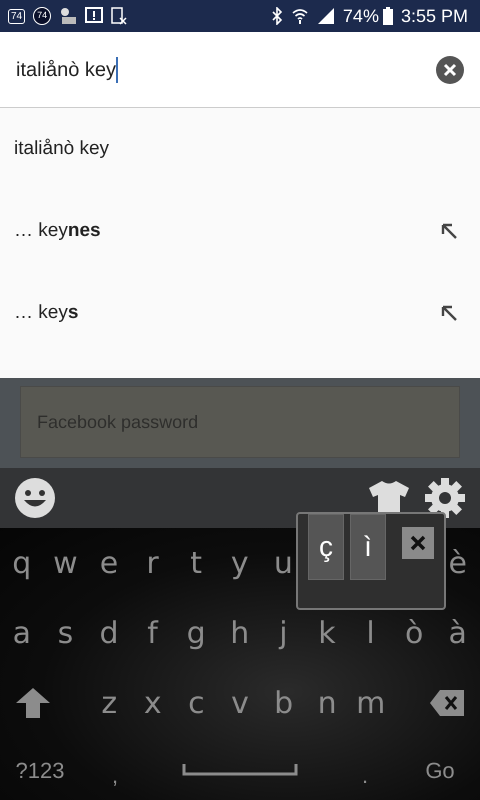 This screenshot has width=480, height=800. What do you see at coordinates (325, 16) in the screenshot?
I see `signal-icon` at bounding box center [325, 16].